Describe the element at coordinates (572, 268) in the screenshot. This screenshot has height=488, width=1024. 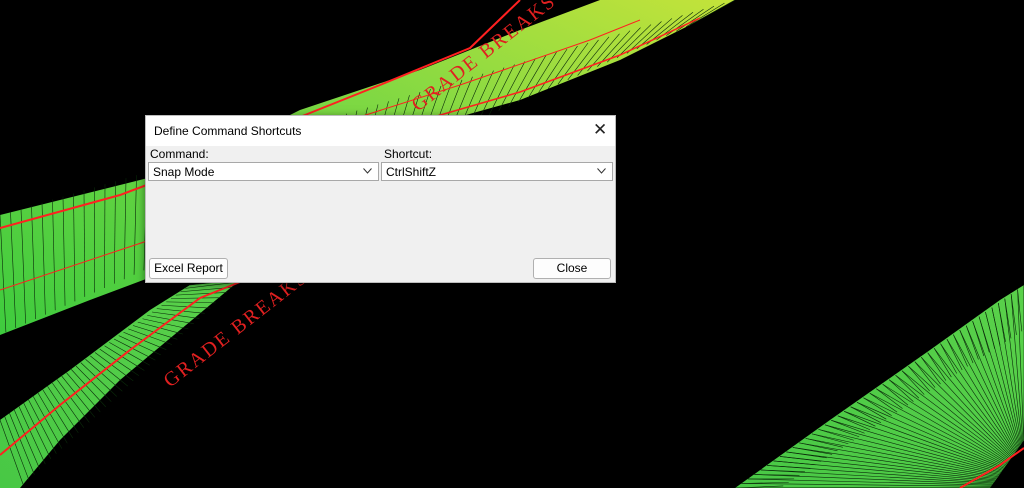
I see `close-button: Close` at that location.